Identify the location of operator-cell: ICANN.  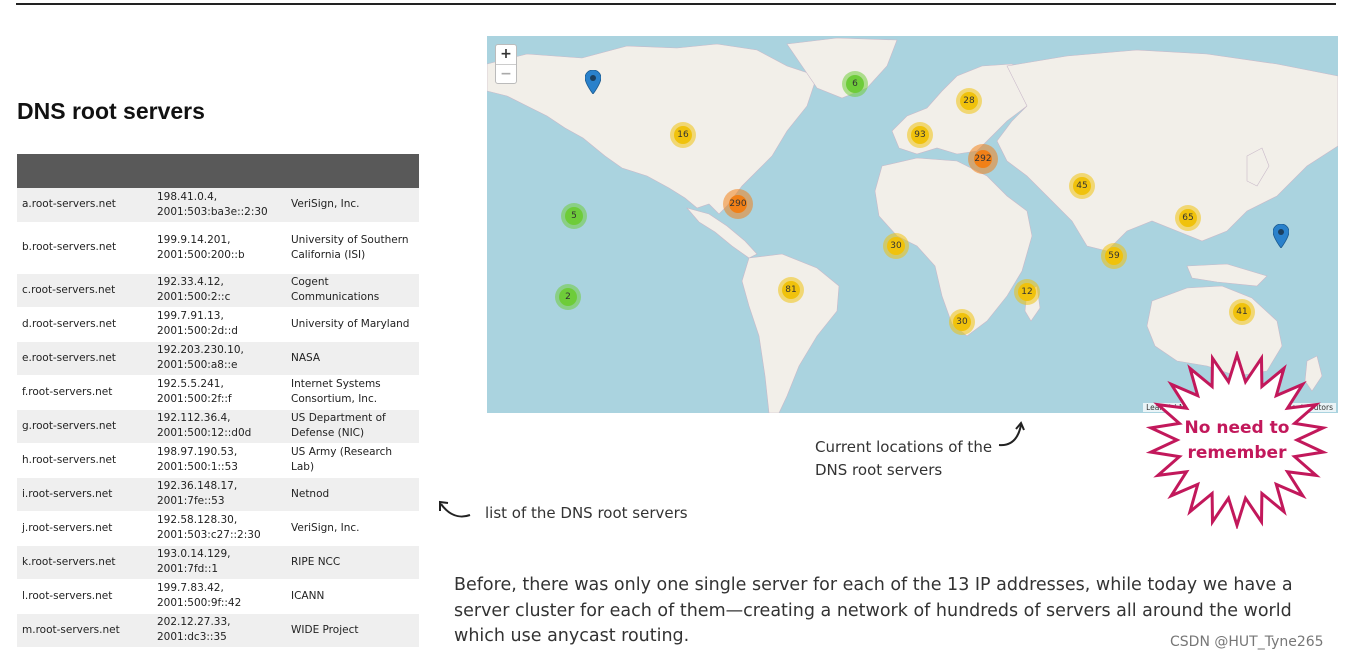
(352, 596).